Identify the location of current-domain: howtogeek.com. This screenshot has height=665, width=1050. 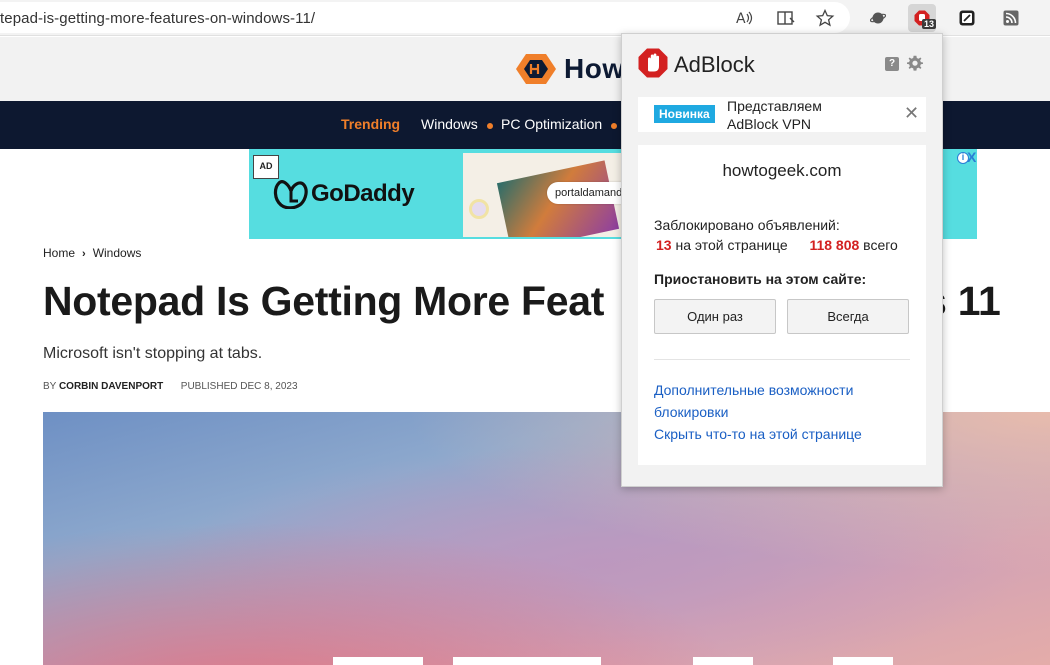
(782, 170).